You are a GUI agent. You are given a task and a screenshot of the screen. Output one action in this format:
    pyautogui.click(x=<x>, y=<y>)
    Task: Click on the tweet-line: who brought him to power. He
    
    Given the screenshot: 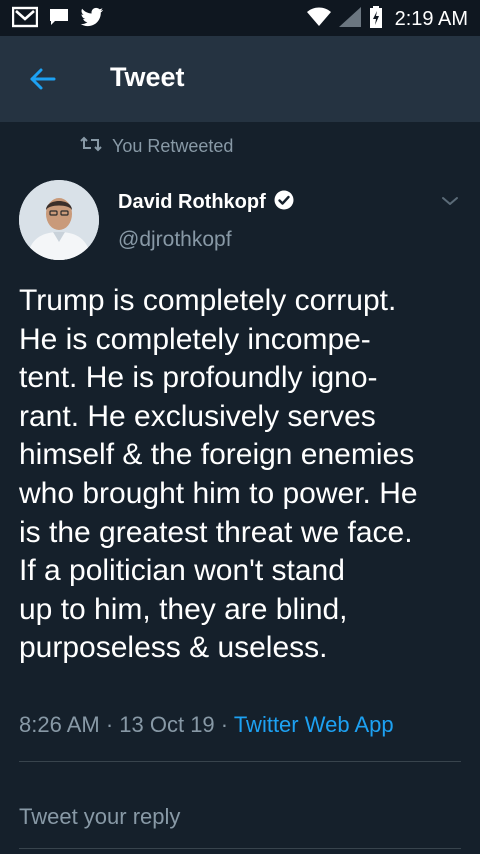 What is the action you would take?
    pyautogui.click(x=218, y=493)
    